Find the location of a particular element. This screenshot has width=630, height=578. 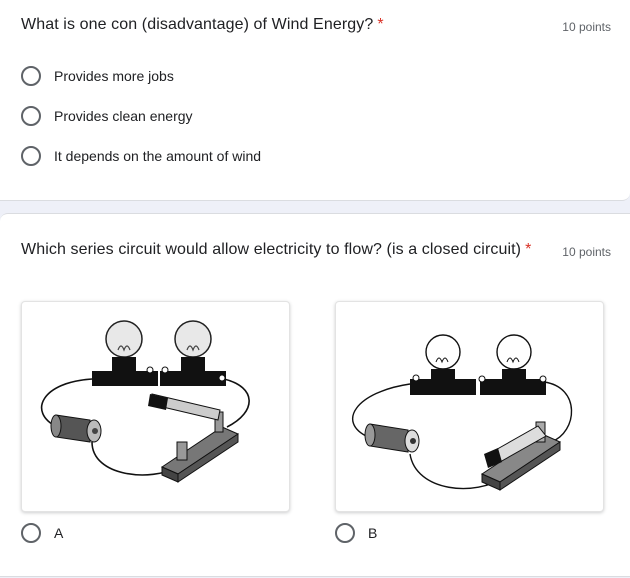

option-label: A is located at coordinates (59, 533).